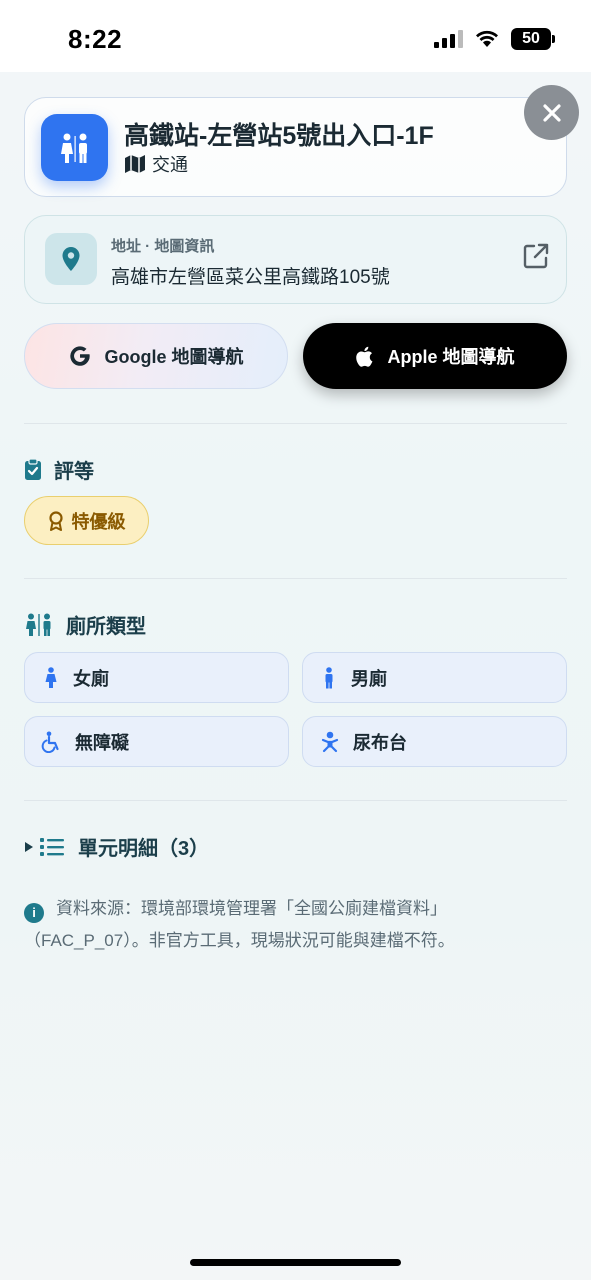 The height and width of the screenshot is (1280, 591). I want to click on facility-category: 交通, so click(156, 164).